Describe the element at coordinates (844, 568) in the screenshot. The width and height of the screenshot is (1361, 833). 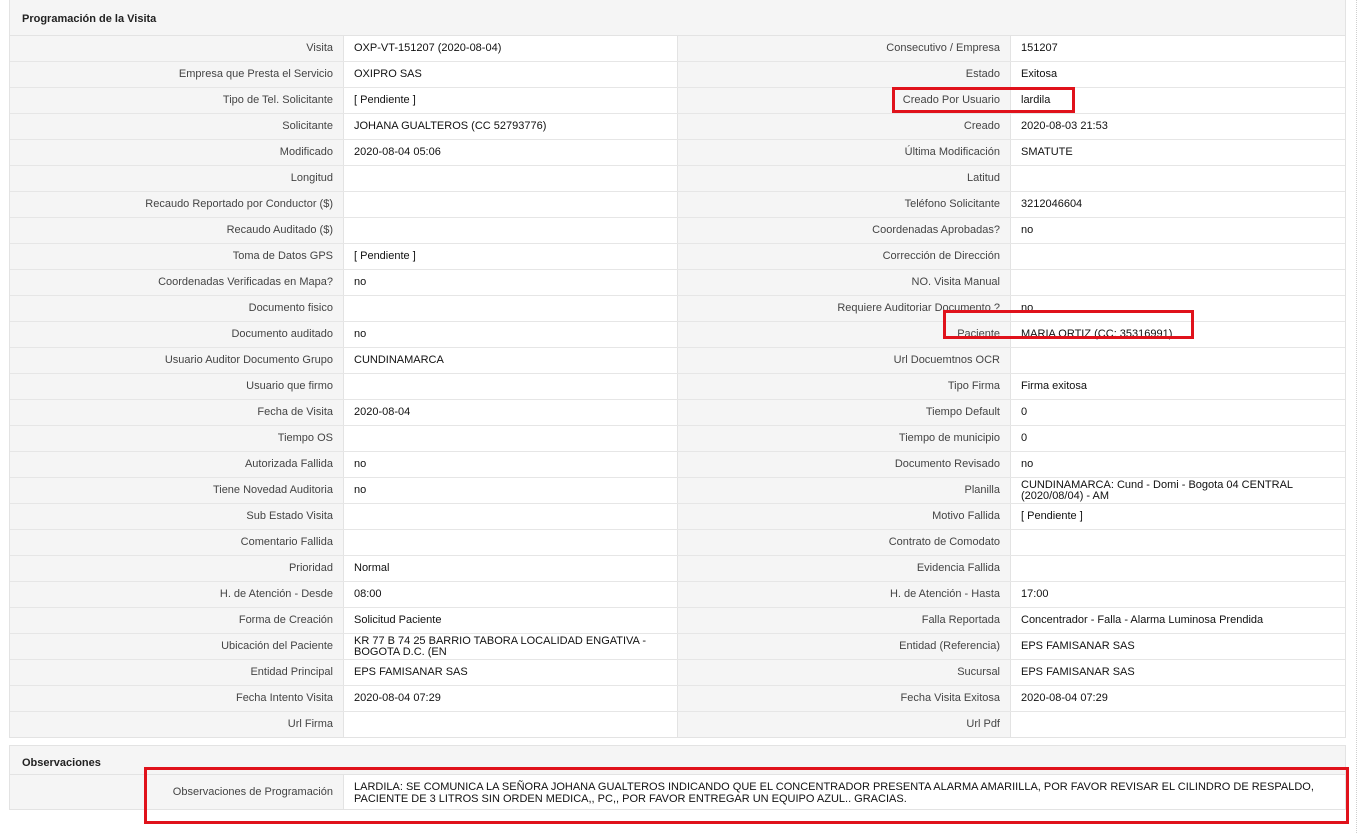
I see `field-label: Evidencia Fallida` at that location.